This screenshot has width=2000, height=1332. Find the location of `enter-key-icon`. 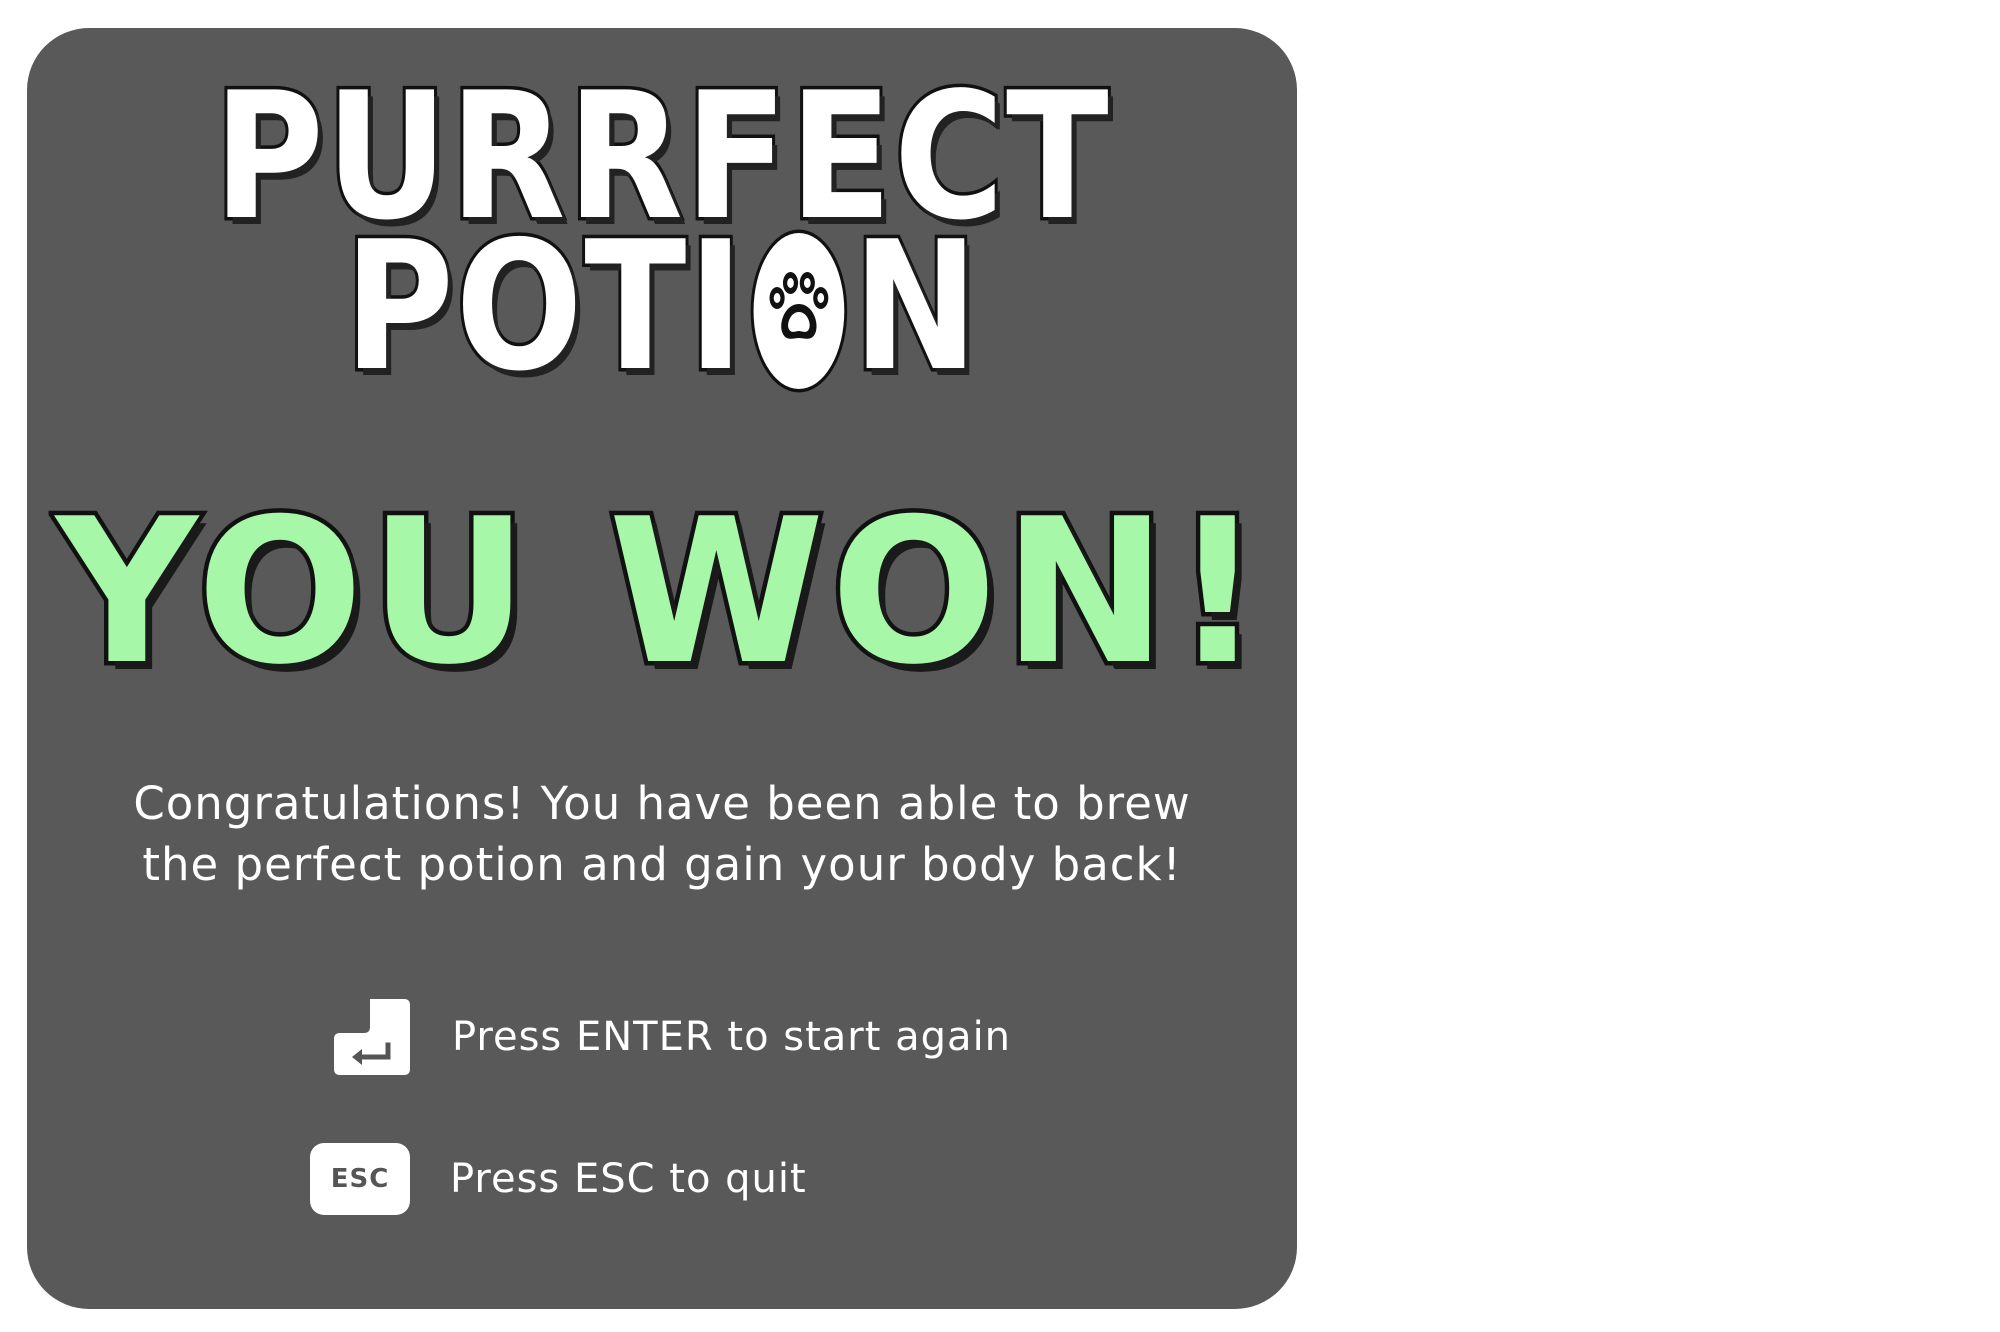

enter-key-icon is located at coordinates (372, 1037).